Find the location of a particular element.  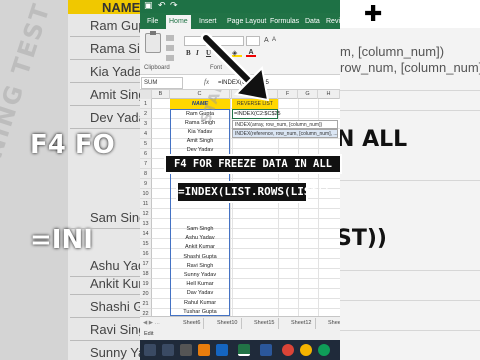

copy-icon is located at coordinates (170, 48).